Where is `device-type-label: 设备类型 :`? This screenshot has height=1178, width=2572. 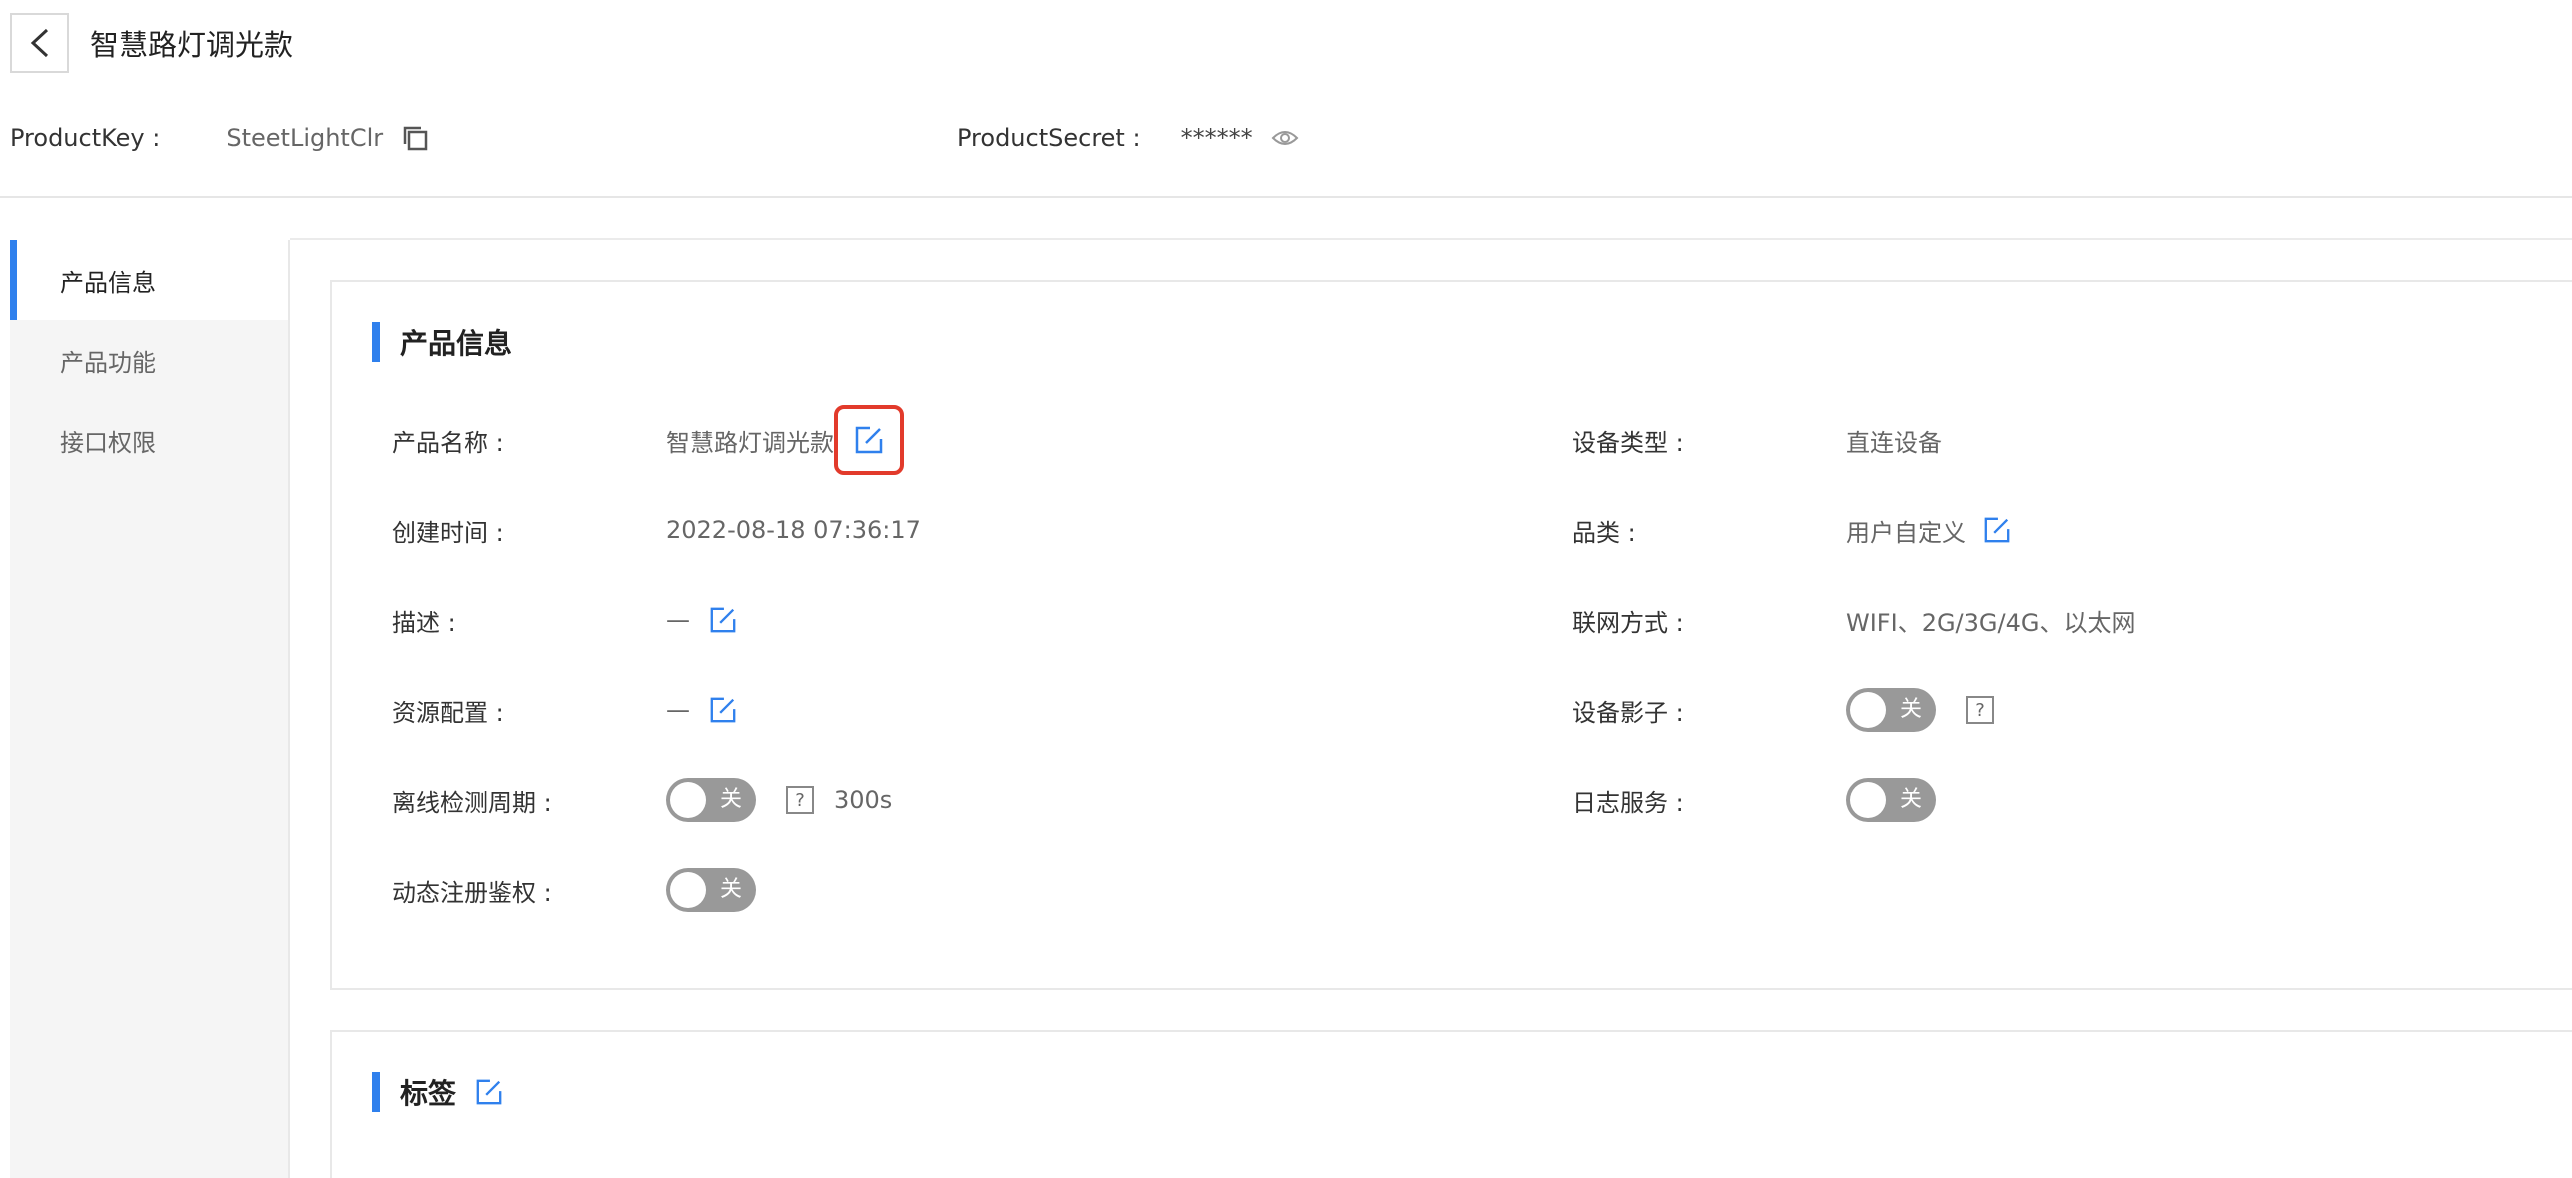
device-type-label: 设备类型 : is located at coordinates (1628, 442).